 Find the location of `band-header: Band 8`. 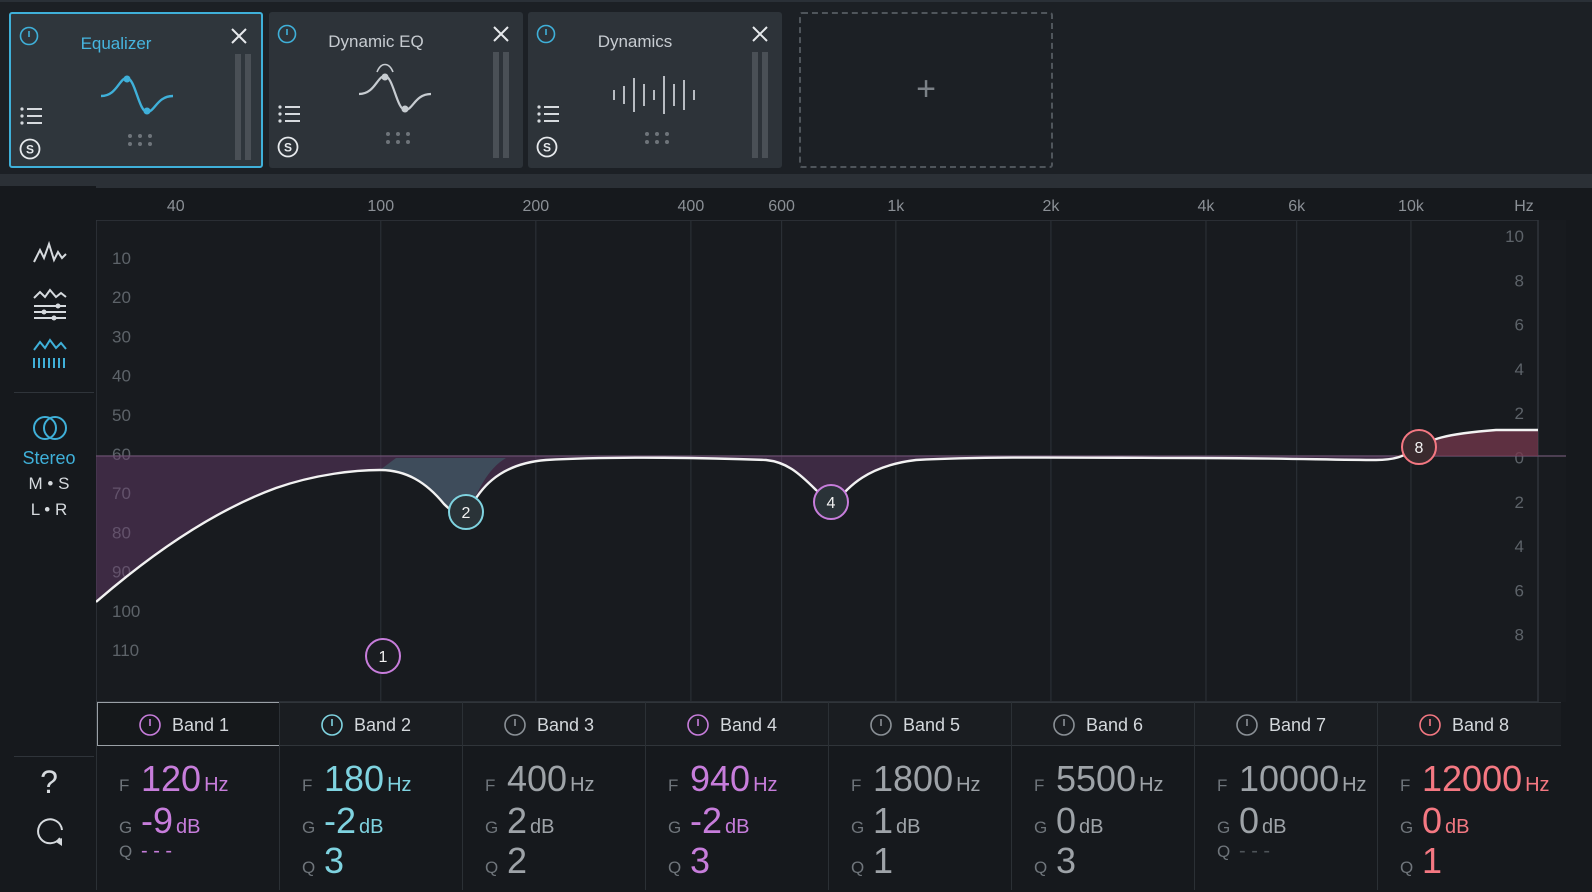

band-header: Band 8 is located at coordinates (1469, 724).